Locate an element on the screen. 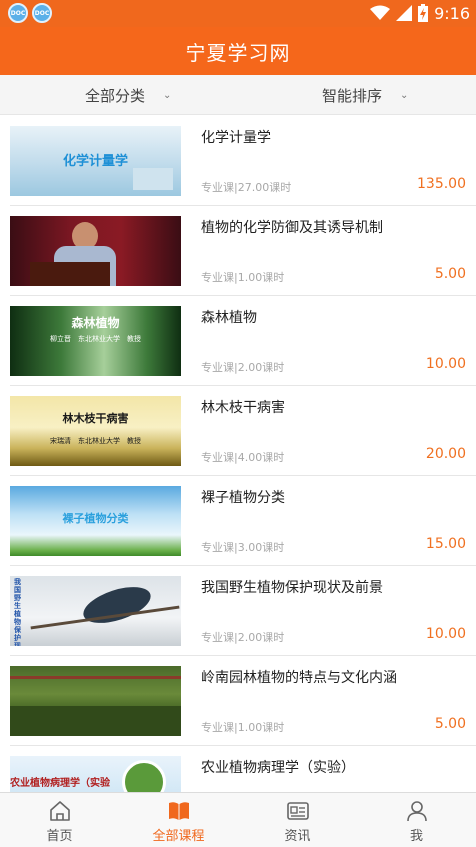 The width and height of the screenshot is (476, 847). thumbnail-caption: 化学计量学 is located at coordinates (95, 161).